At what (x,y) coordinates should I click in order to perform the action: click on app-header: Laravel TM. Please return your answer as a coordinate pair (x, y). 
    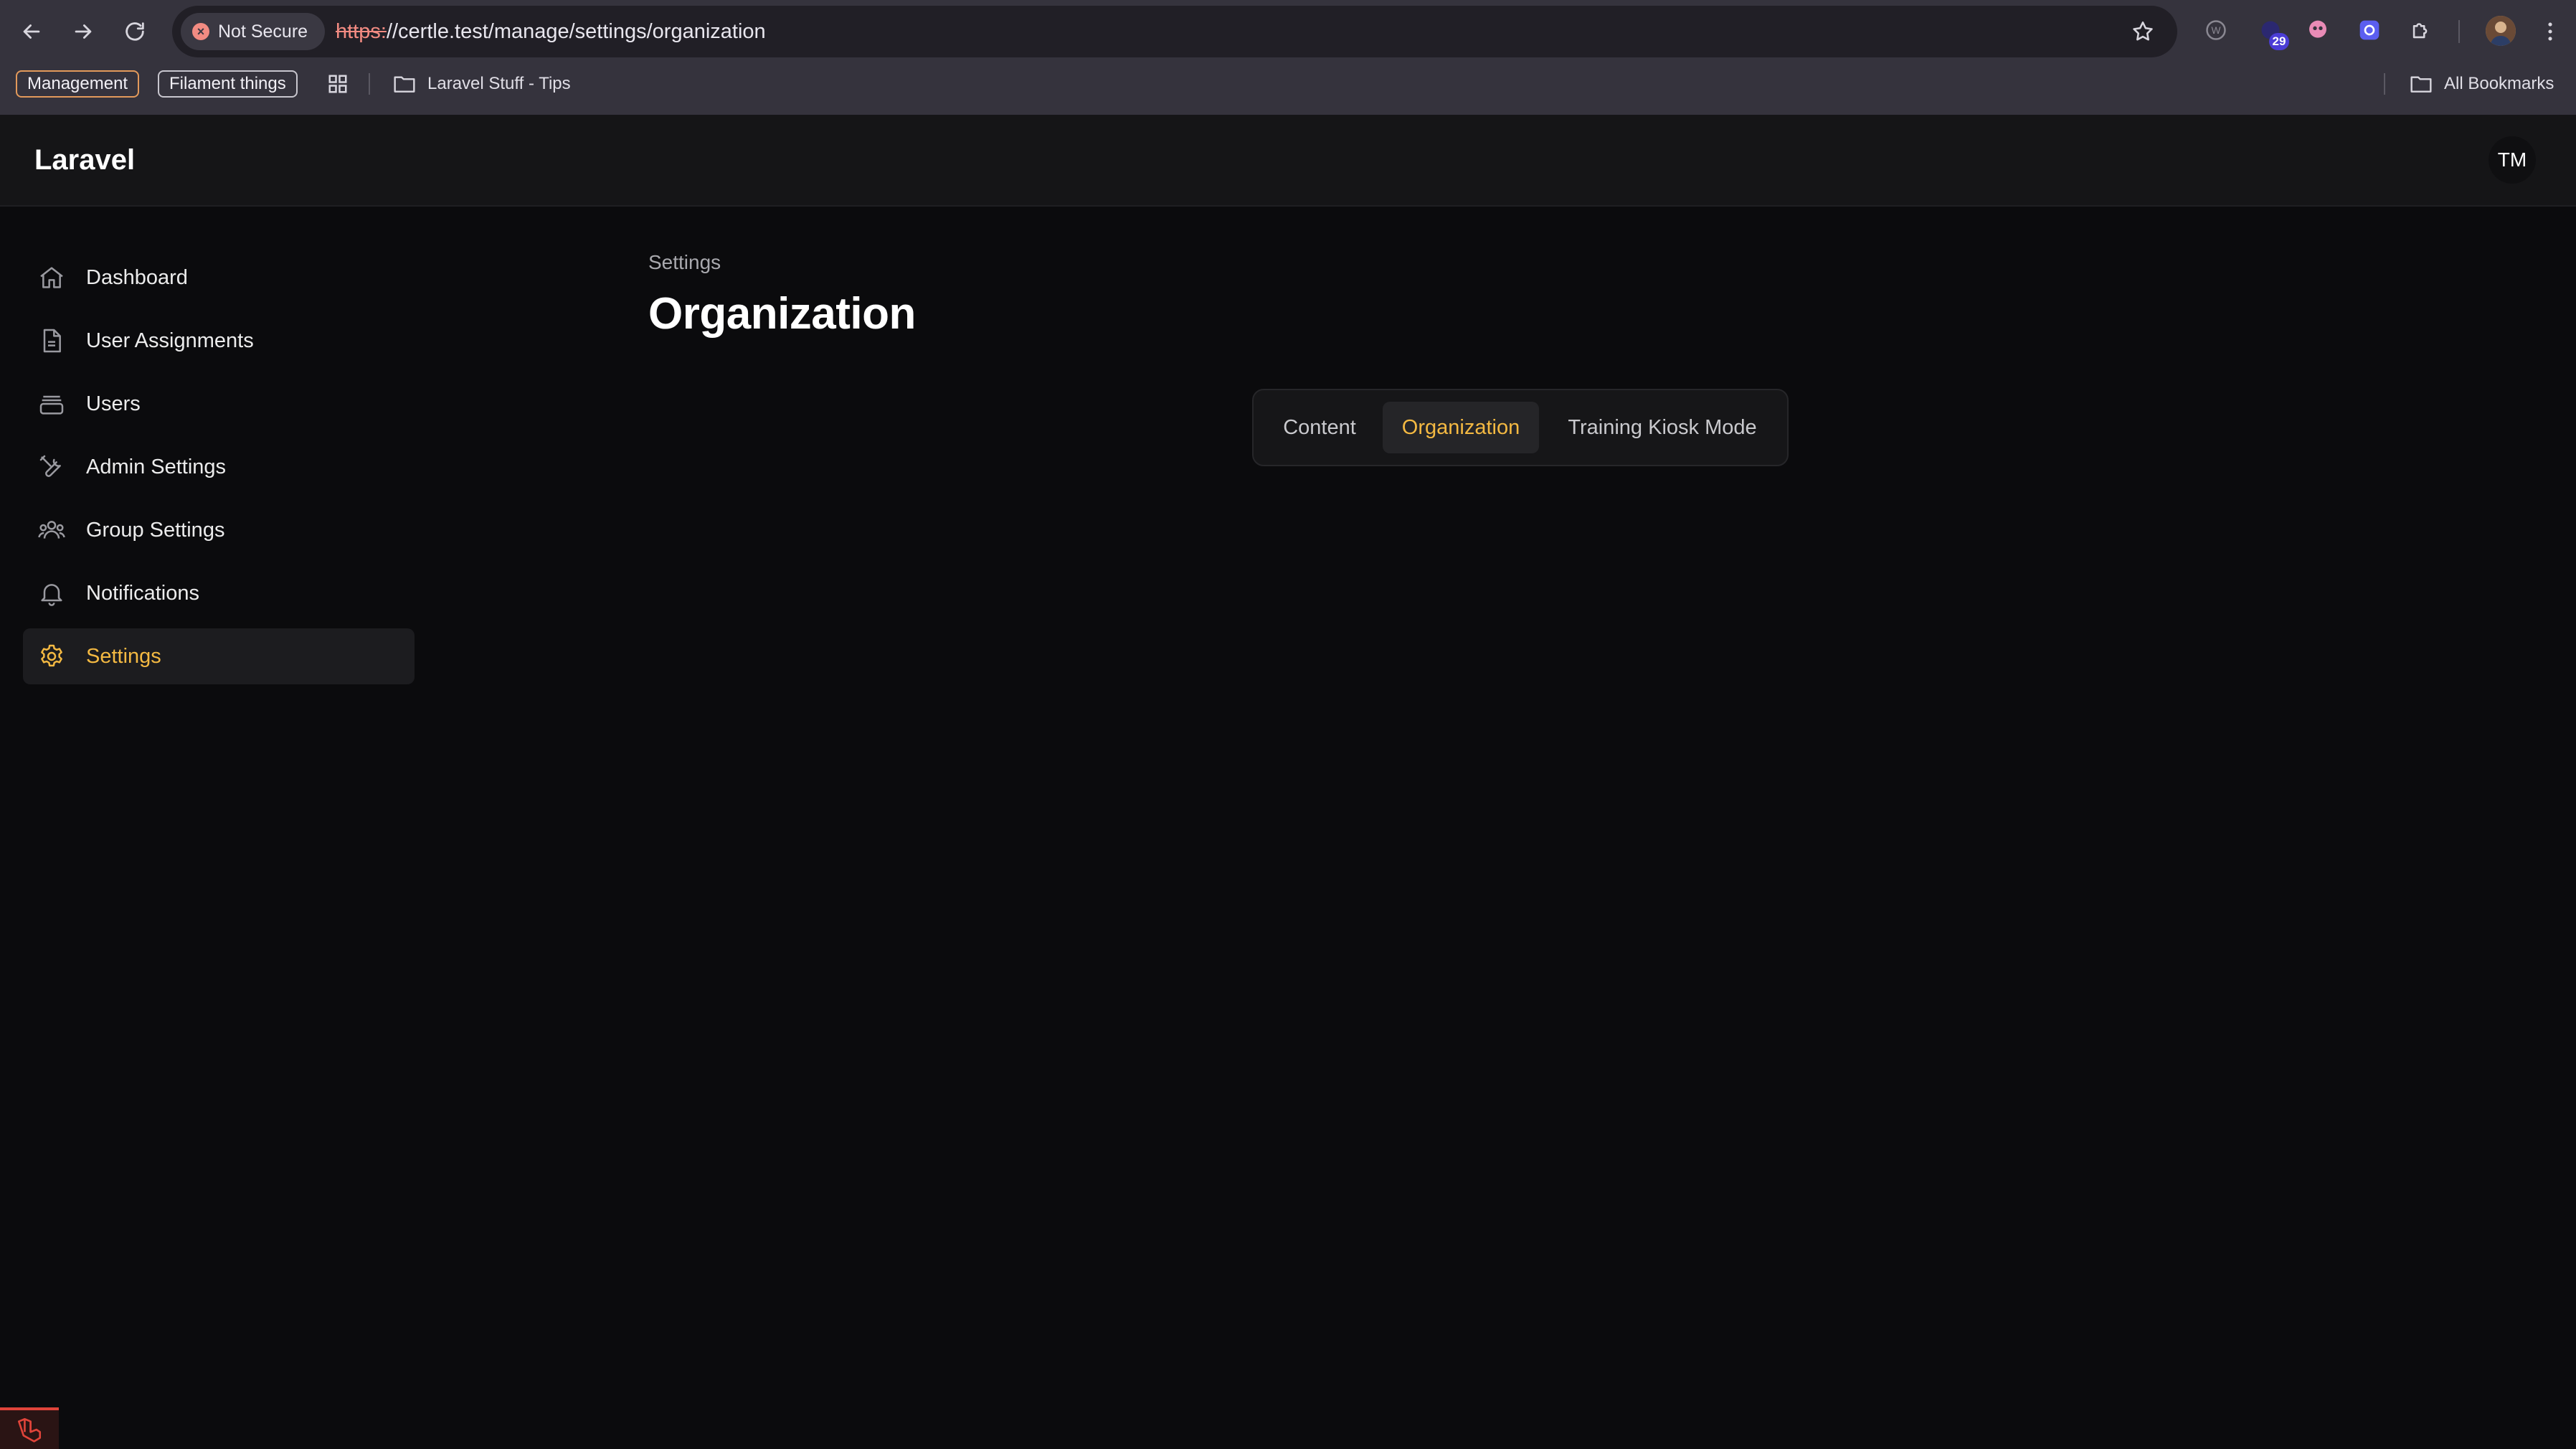
    Looking at the image, I should click on (1288, 161).